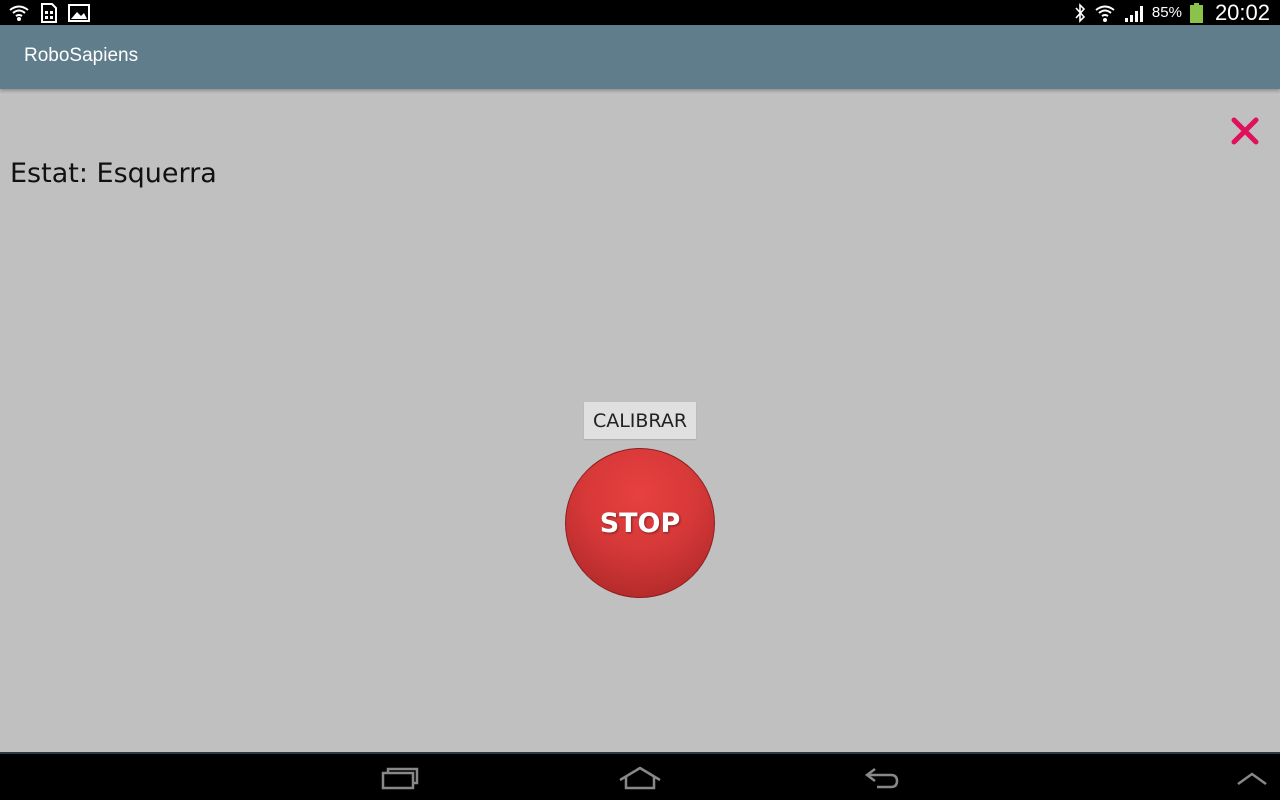  What do you see at coordinates (400, 778) in the screenshot?
I see `recent-apps-icon` at bounding box center [400, 778].